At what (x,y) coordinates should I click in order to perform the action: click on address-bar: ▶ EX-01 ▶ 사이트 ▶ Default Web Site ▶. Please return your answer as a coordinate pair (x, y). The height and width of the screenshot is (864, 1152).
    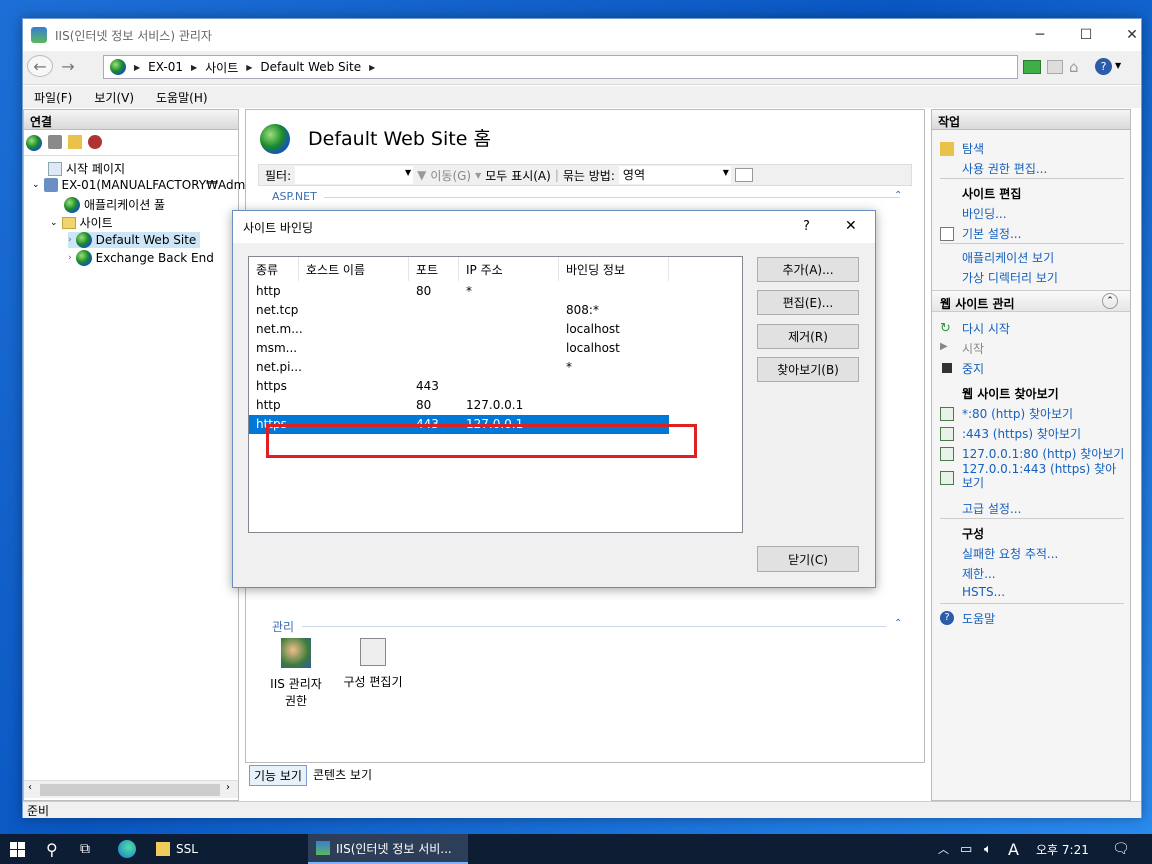
    Looking at the image, I should click on (560, 67).